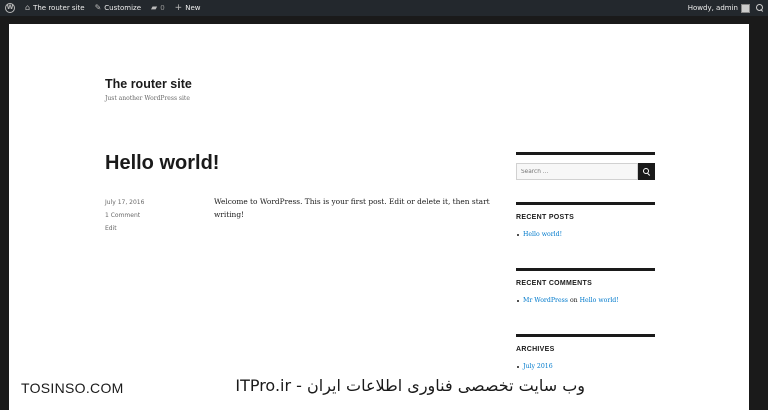 This screenshot has width=768, height=410. Describe the element at coordinates (193, 8) in the screenshot. I see `new-label: New` at that location.